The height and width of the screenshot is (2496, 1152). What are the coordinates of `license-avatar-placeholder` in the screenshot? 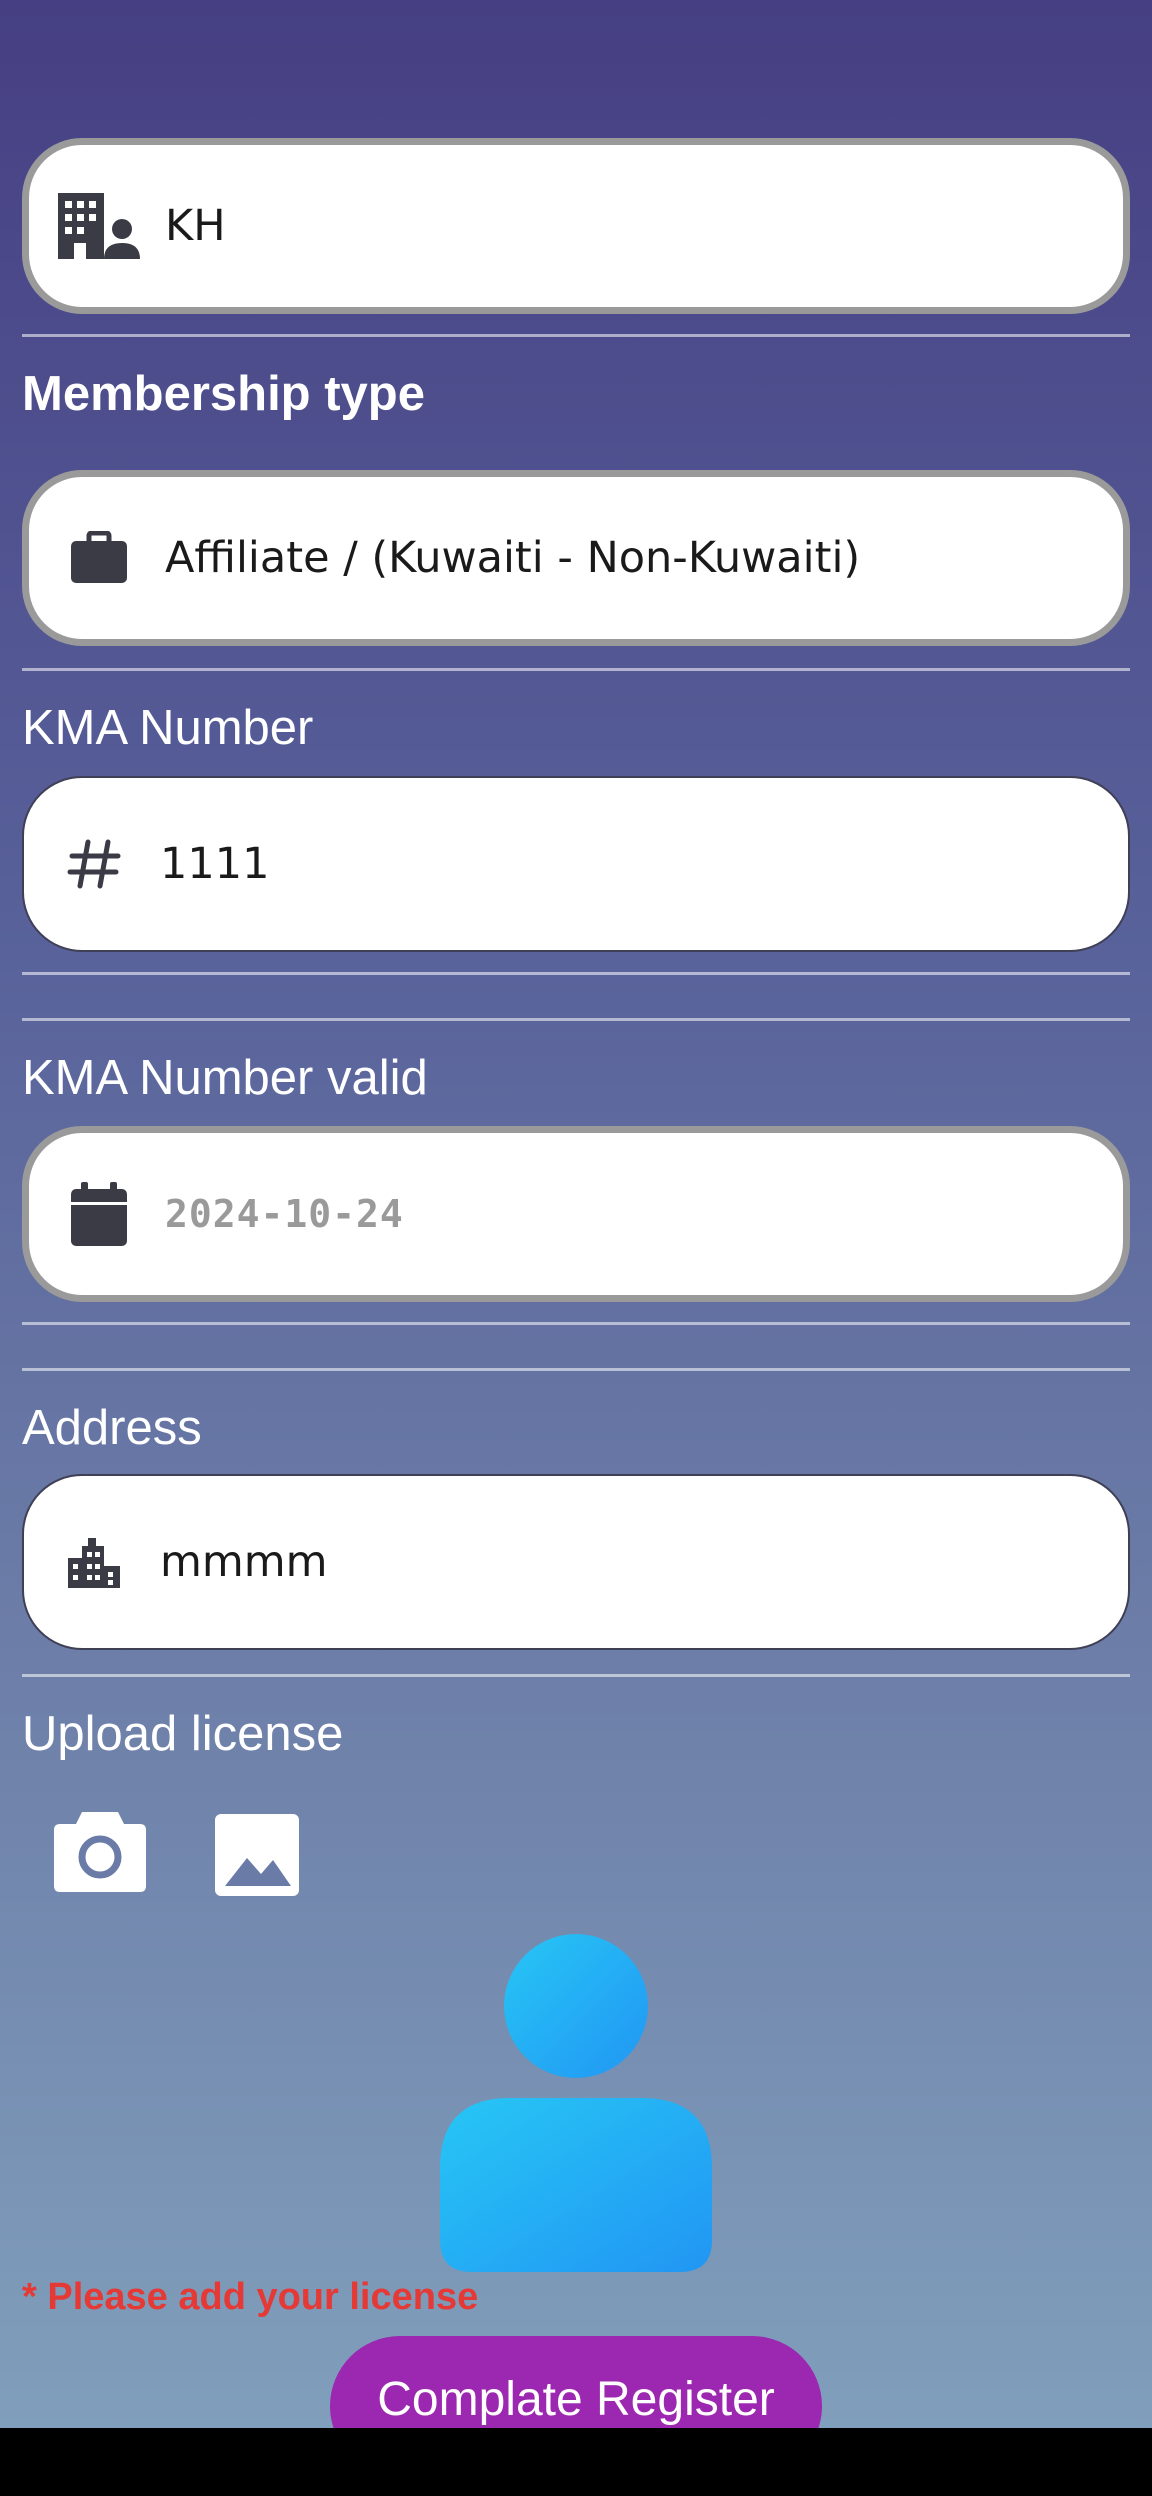 It's located at (576, 2104).